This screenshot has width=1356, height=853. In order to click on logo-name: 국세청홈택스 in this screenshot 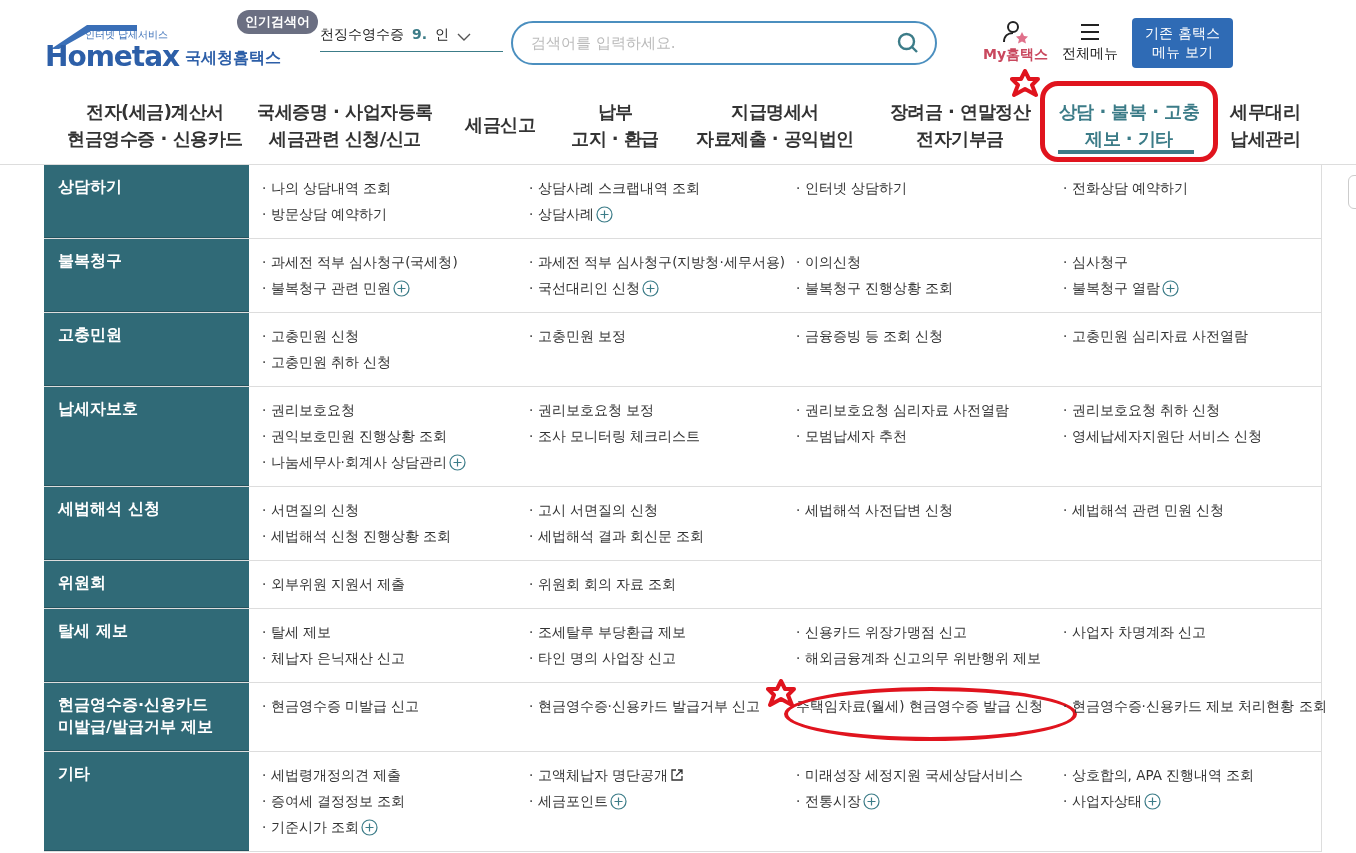, I will do `click(233, 57)`.